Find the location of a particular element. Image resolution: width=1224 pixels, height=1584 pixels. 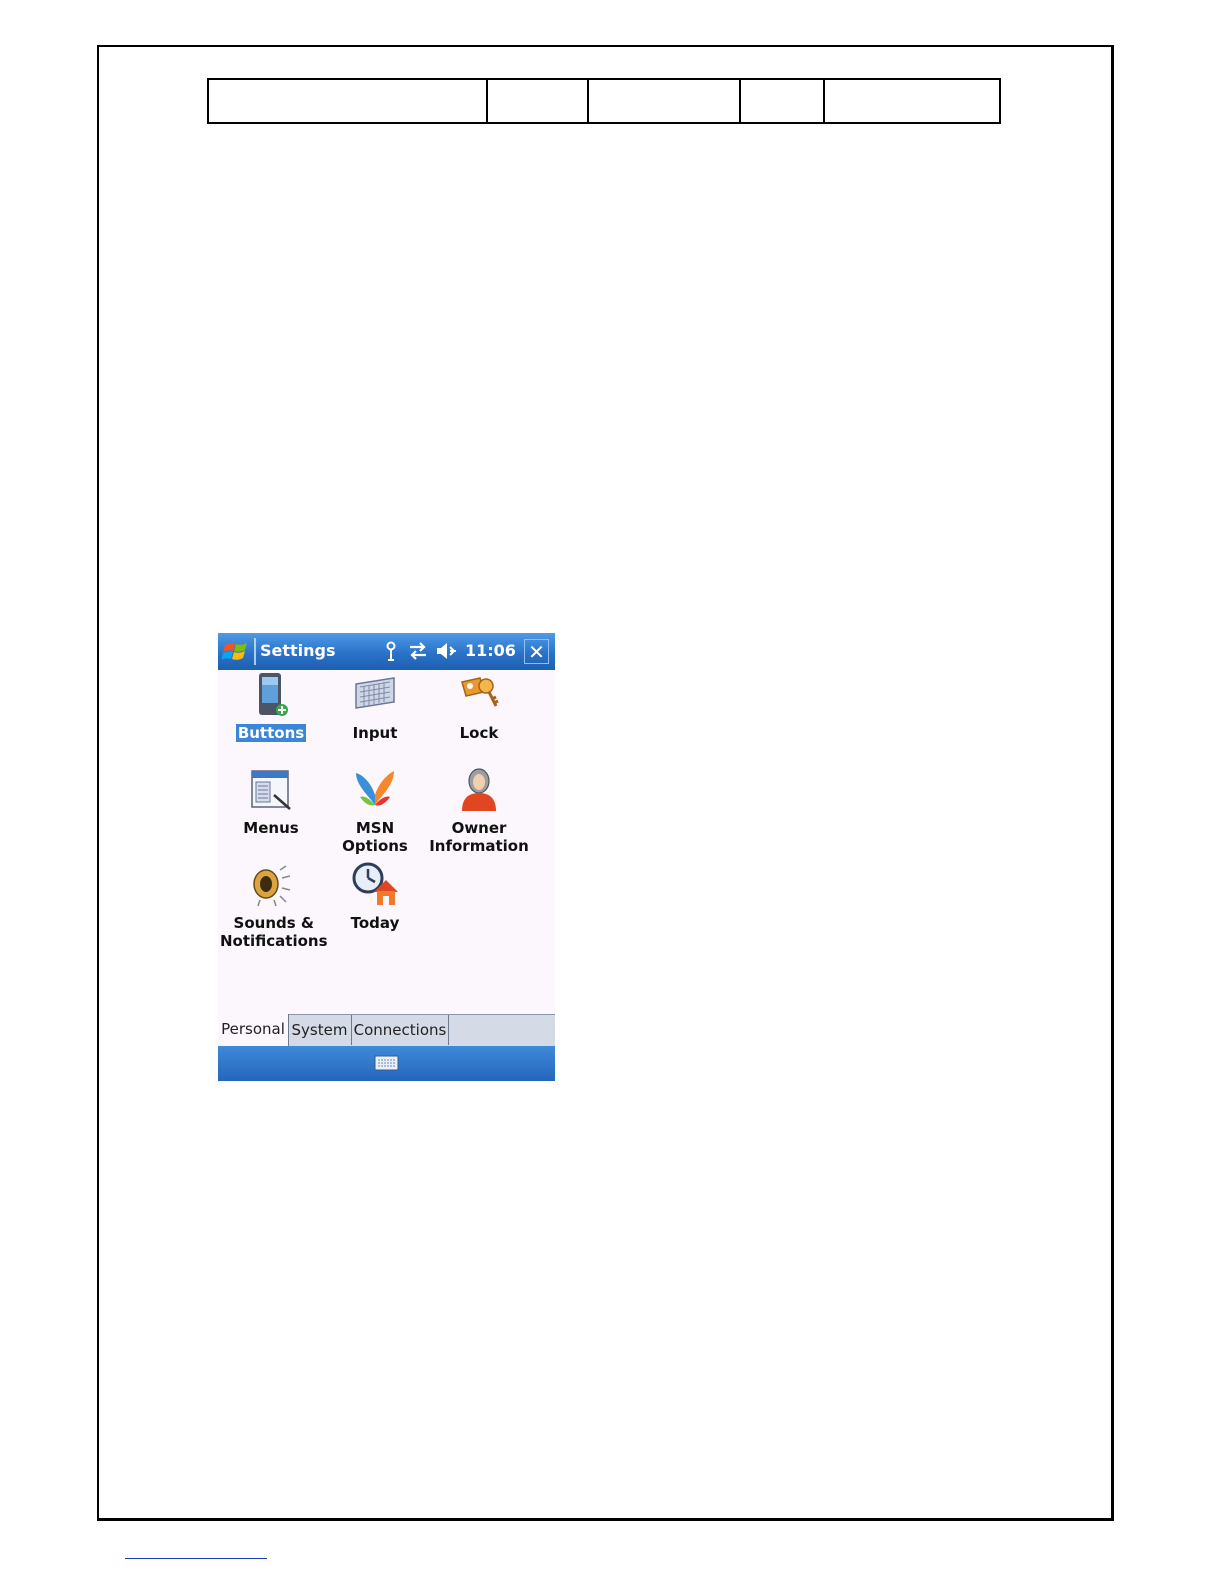

settings-item-owner-information: Owner Information is located at coordinates (479, 810).